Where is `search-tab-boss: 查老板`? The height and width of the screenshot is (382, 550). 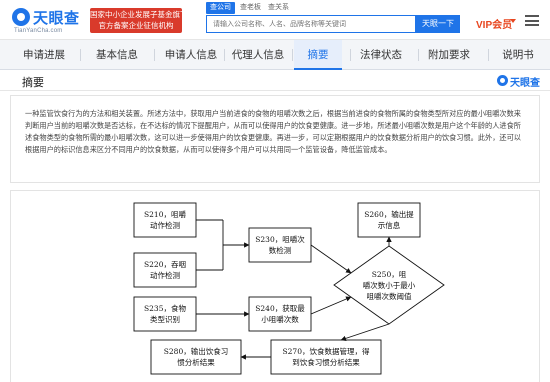
search-tab-boss: 查老板 is located at coordinates (250, 8).